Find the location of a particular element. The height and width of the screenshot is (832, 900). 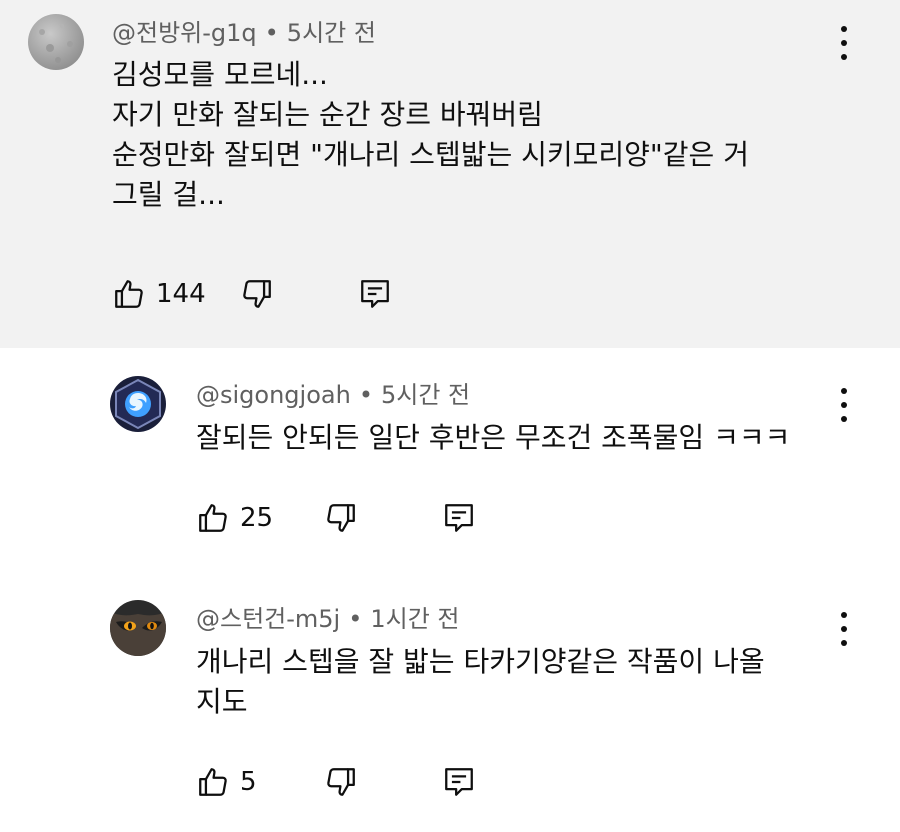

wolf-eye-avatar-icon is located at coordinates (138, 628).